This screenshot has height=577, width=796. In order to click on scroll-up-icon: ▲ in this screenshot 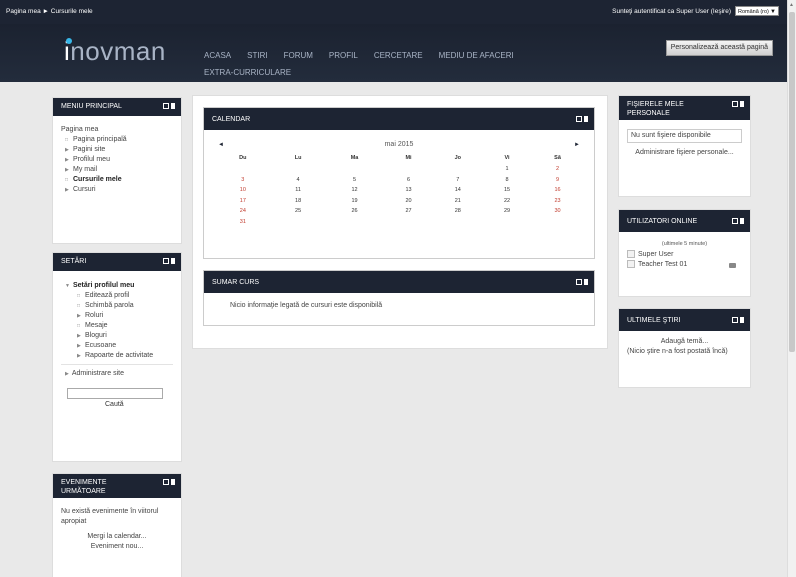, I will do `click(791, 5)`.